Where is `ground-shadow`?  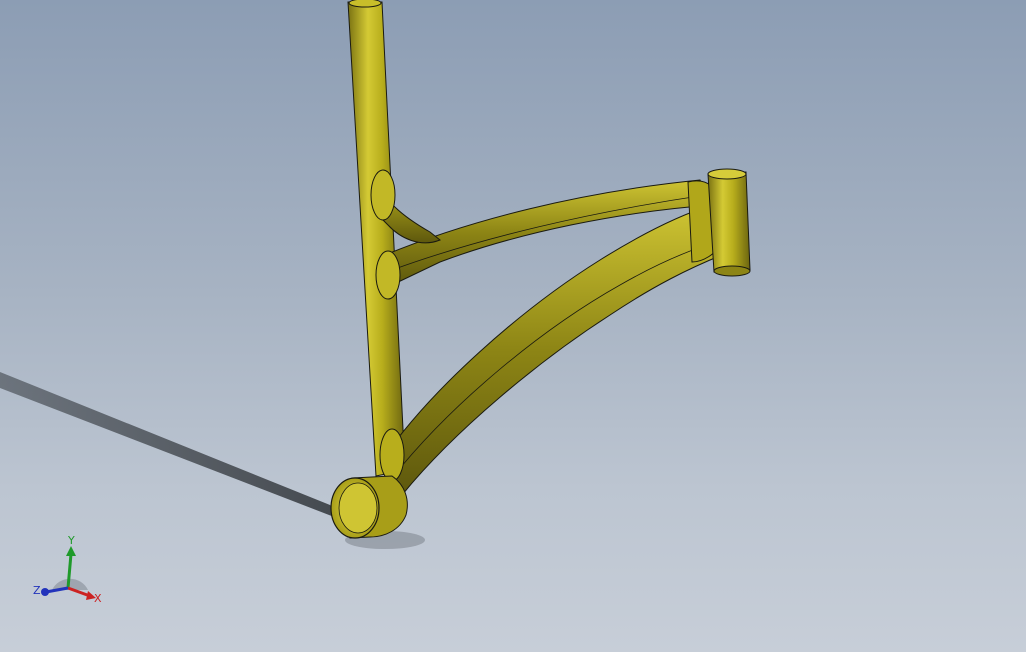
ground-shadow is located at coordinates (171, 446).